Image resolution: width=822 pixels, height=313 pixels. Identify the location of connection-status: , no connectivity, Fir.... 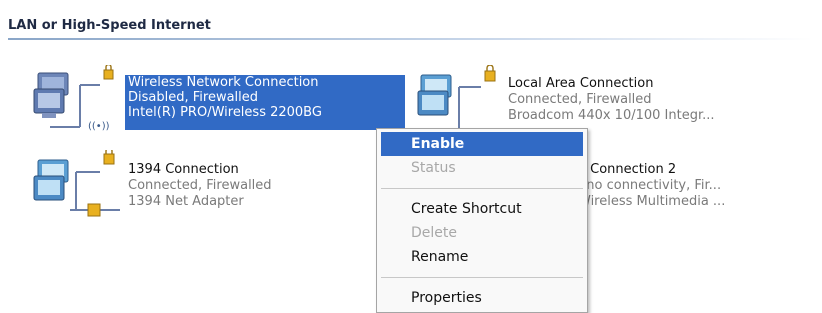
(650, 185).